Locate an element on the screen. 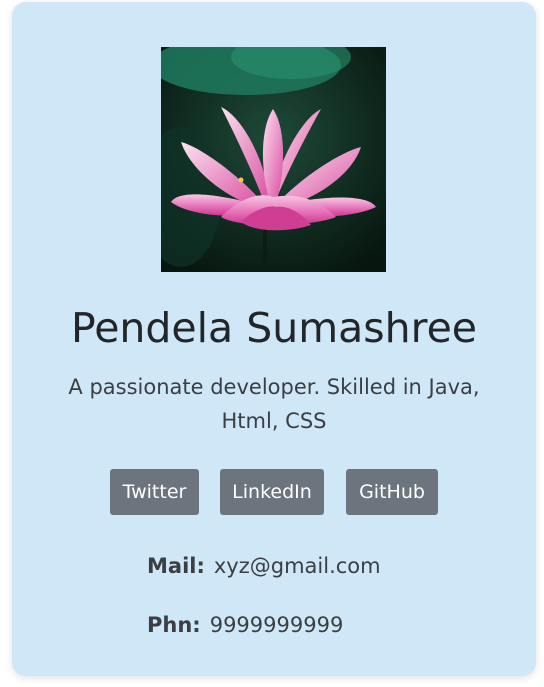  lotus-flower-image is located at coordinates (273, 159).